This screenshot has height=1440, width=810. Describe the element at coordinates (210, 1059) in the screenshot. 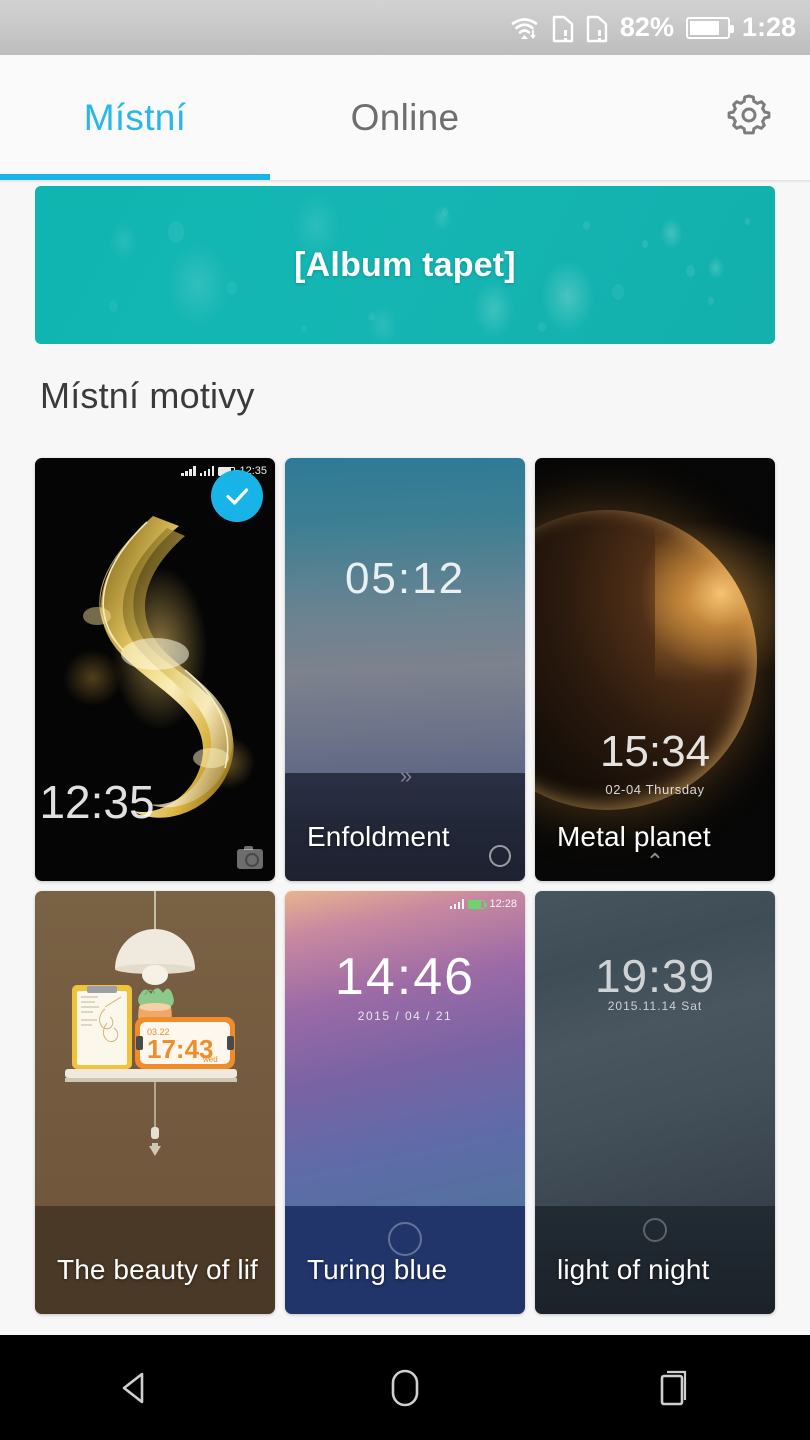

I see `svg-text: wed` at that location.